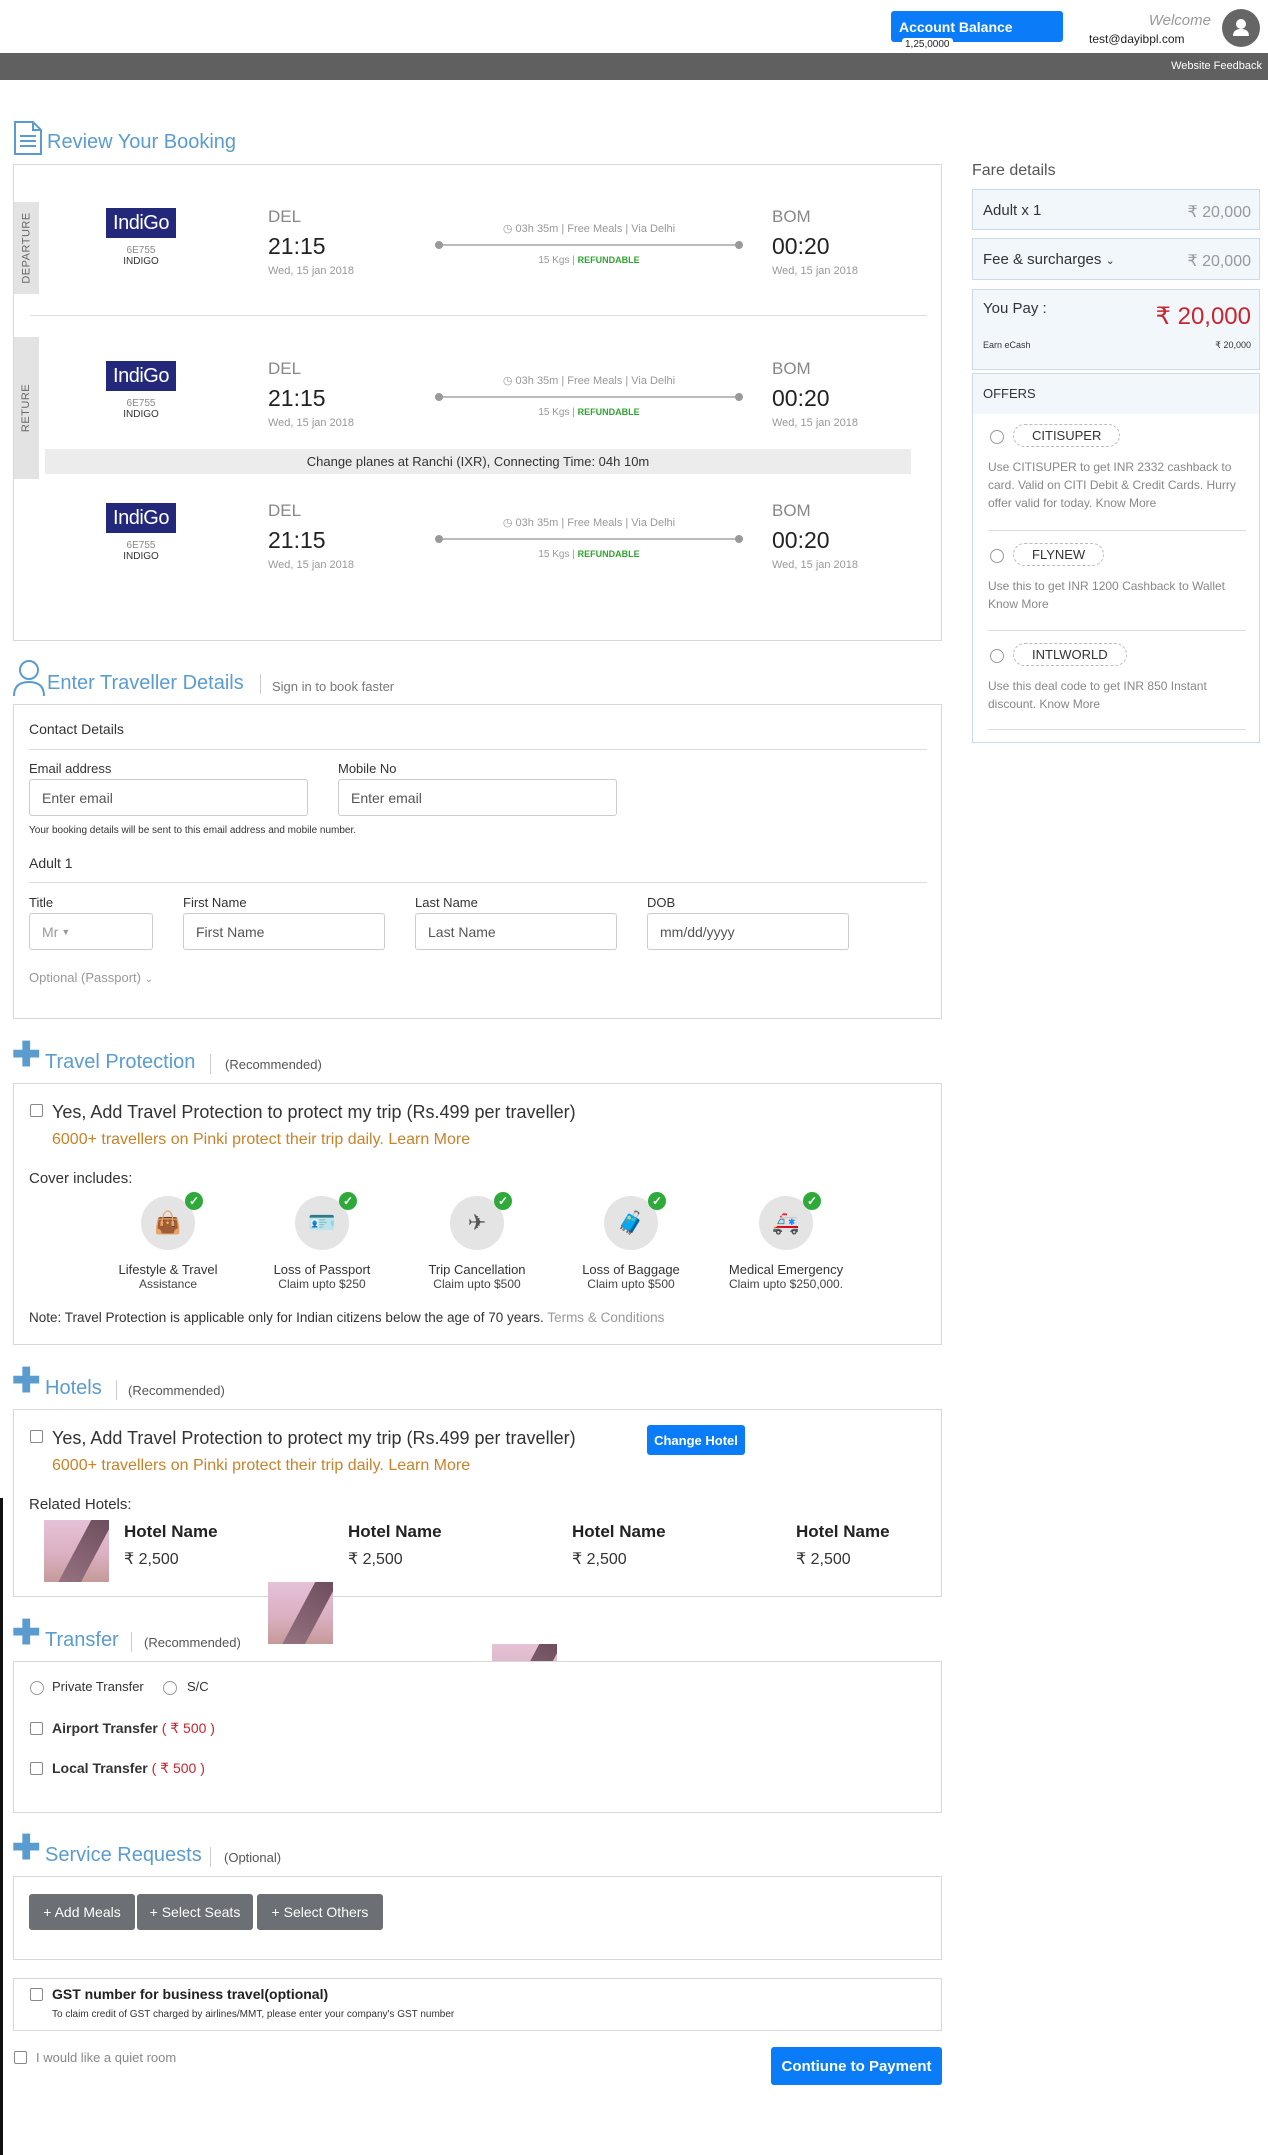 The width and height of the screenshot is (1268, 2155). I want to click on recommended-tag: (Recommended), so click(192, 1642).